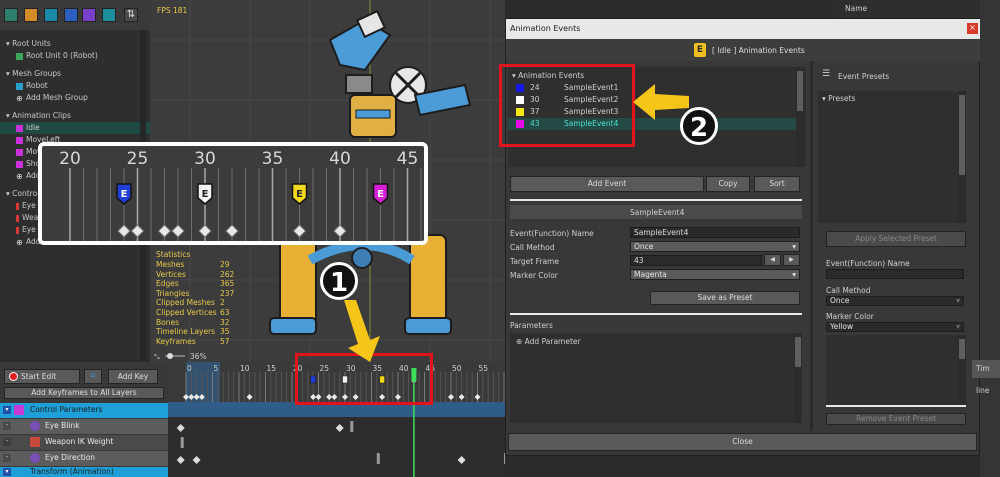  What do you see at coordinates (895, 274) in the screenshot?
I see `preset-name-field` at bounding box center [895, 274].